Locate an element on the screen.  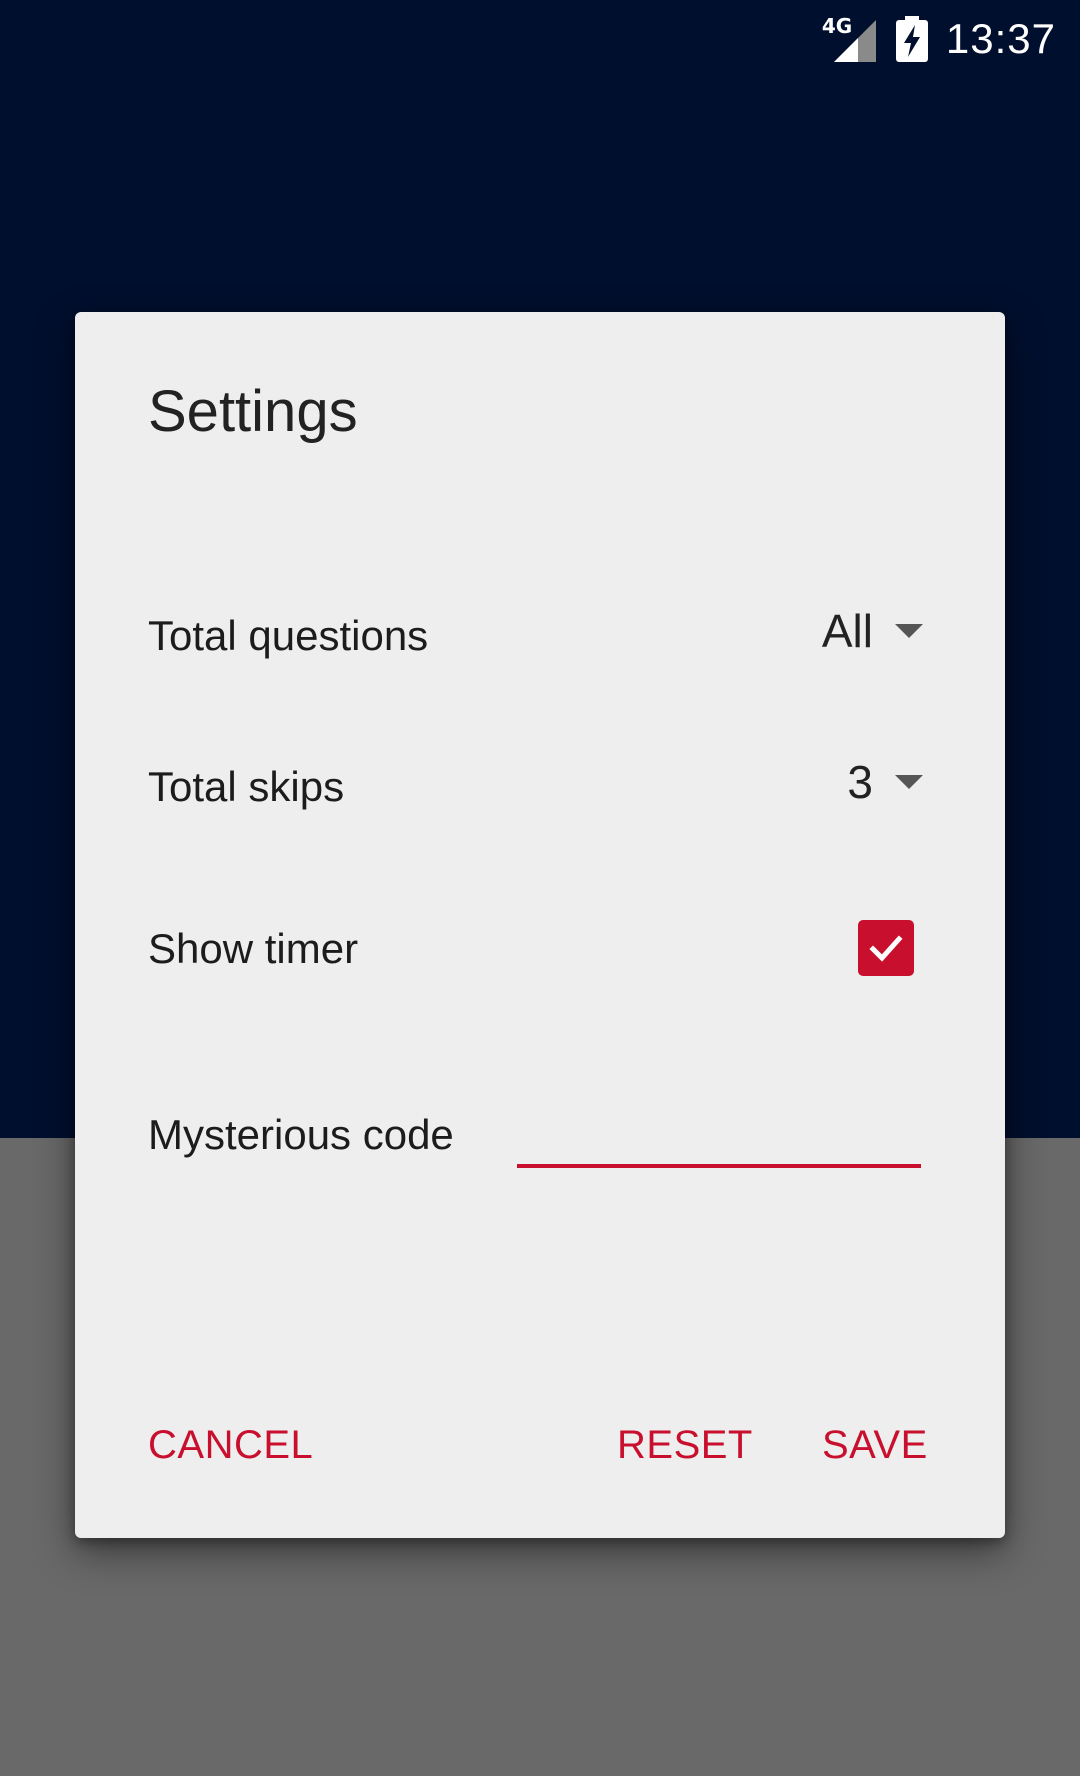
mysterious-code-input is located at coordinates (719, 1136).